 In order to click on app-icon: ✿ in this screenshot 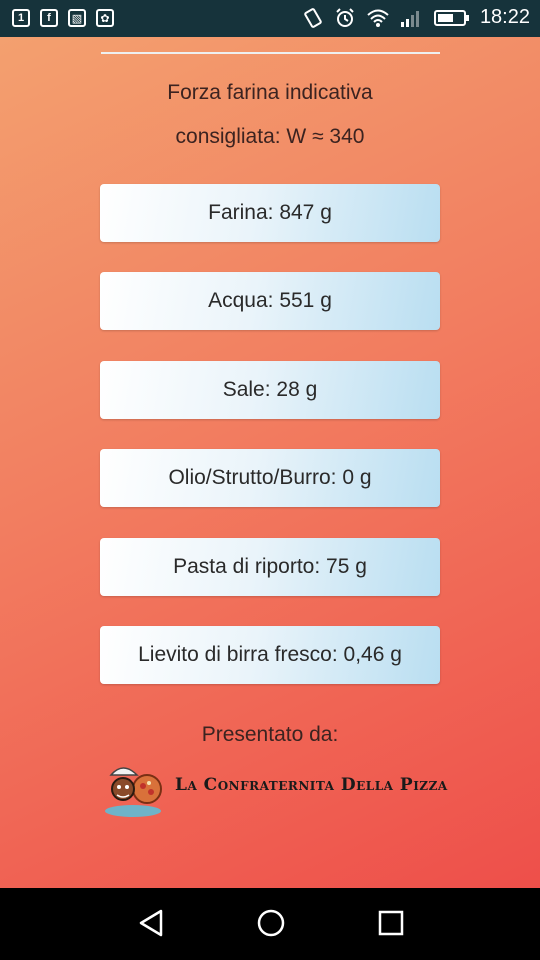, I will do `click(105, 18)`.